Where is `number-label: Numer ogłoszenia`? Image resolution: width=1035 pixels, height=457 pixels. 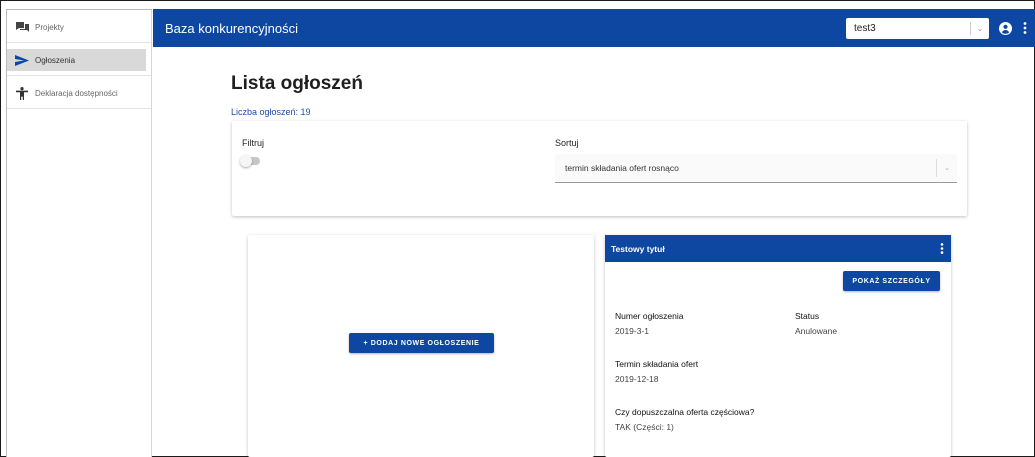 number-label: Numer ogłoszenia is located at coordinates (649, 316).